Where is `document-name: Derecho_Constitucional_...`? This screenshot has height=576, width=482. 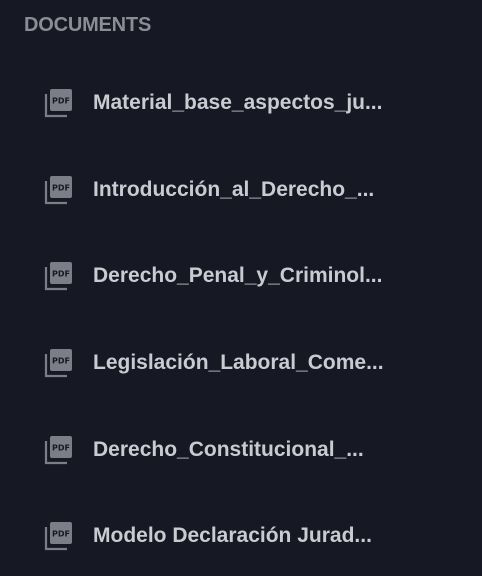 document-name: Derecho_Constitucional_... is located at coordinates (228, 449).